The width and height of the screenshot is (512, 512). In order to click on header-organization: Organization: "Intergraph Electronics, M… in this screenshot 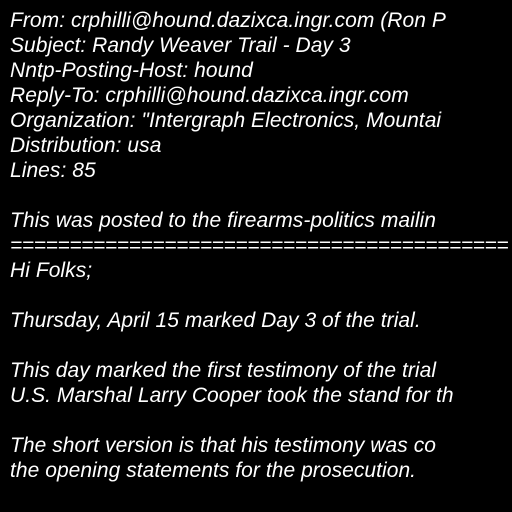, I will do `click(226, 120)`.